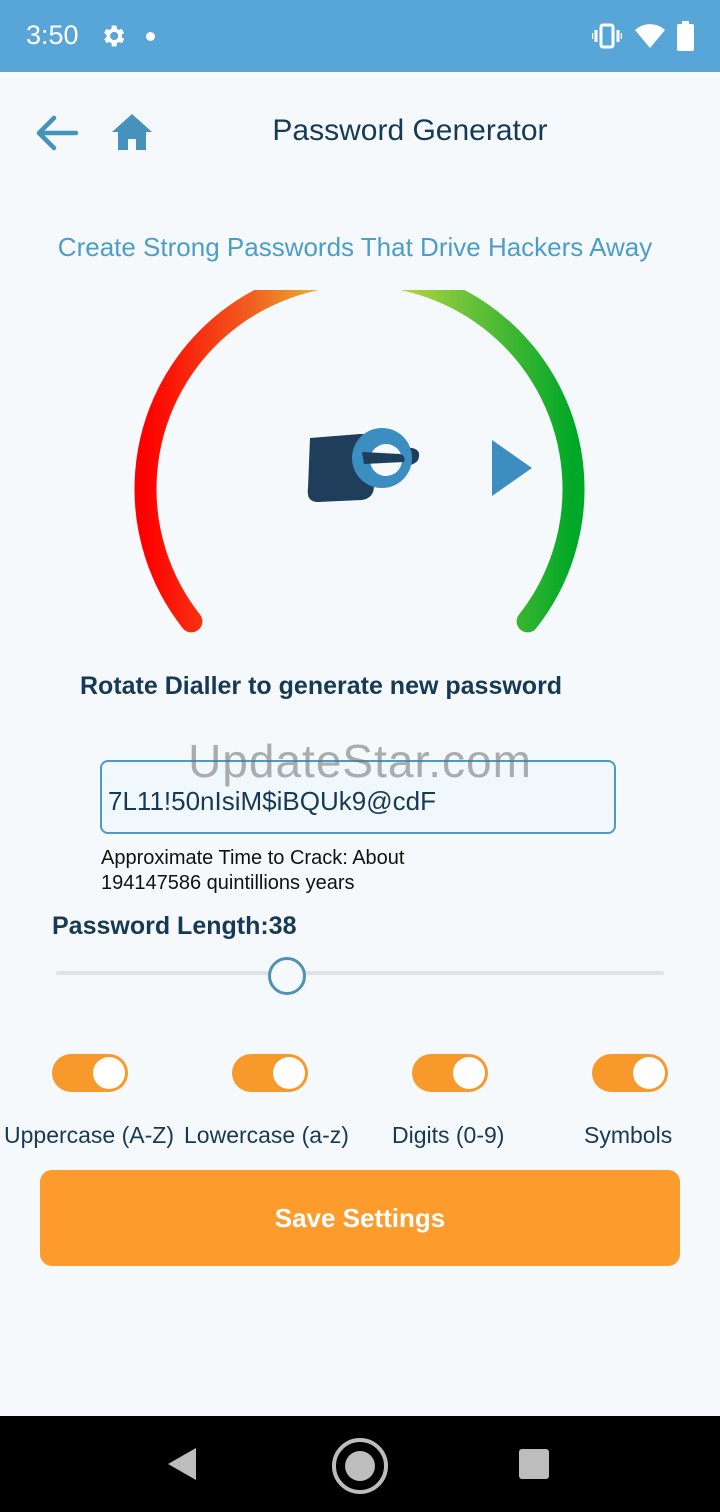  I want to click on symbols-label: Symbols, so click(628, 1135).